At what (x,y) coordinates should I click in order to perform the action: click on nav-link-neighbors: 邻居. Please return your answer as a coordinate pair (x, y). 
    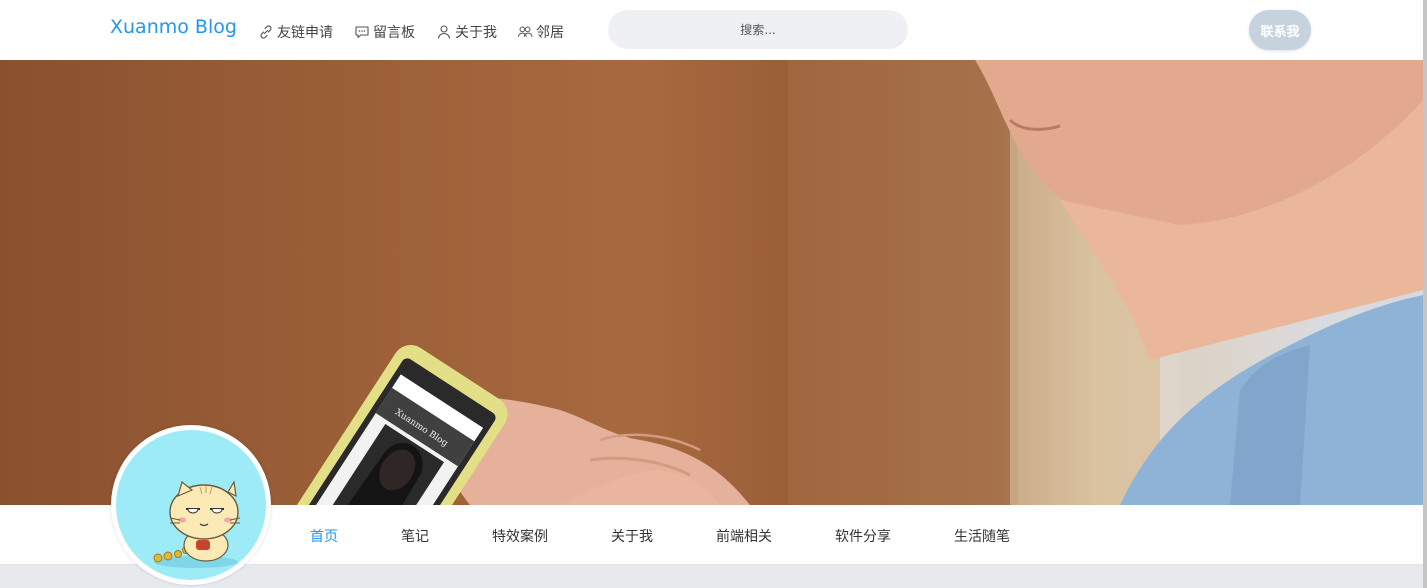
    Looking at the image, I should click on (540, 32).